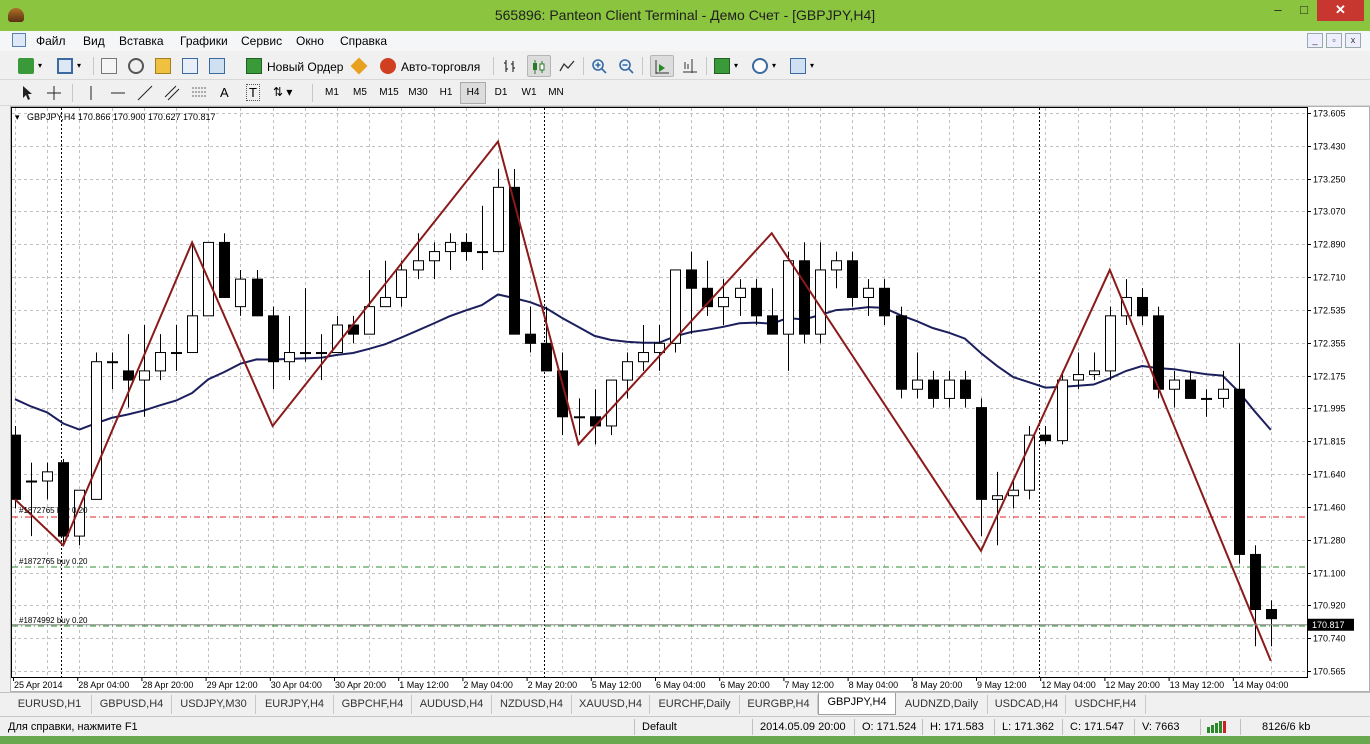  I want to click on timeframe-mn: MN, so click(556, 93).